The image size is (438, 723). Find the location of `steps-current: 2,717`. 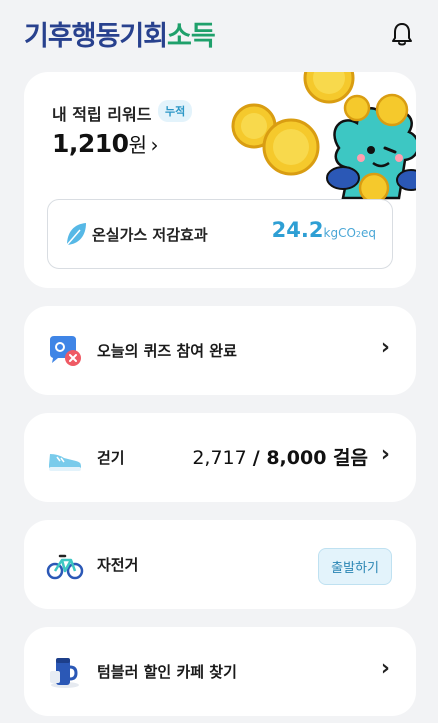

steps-current: 2,717 is located at coordinates (219, 458).